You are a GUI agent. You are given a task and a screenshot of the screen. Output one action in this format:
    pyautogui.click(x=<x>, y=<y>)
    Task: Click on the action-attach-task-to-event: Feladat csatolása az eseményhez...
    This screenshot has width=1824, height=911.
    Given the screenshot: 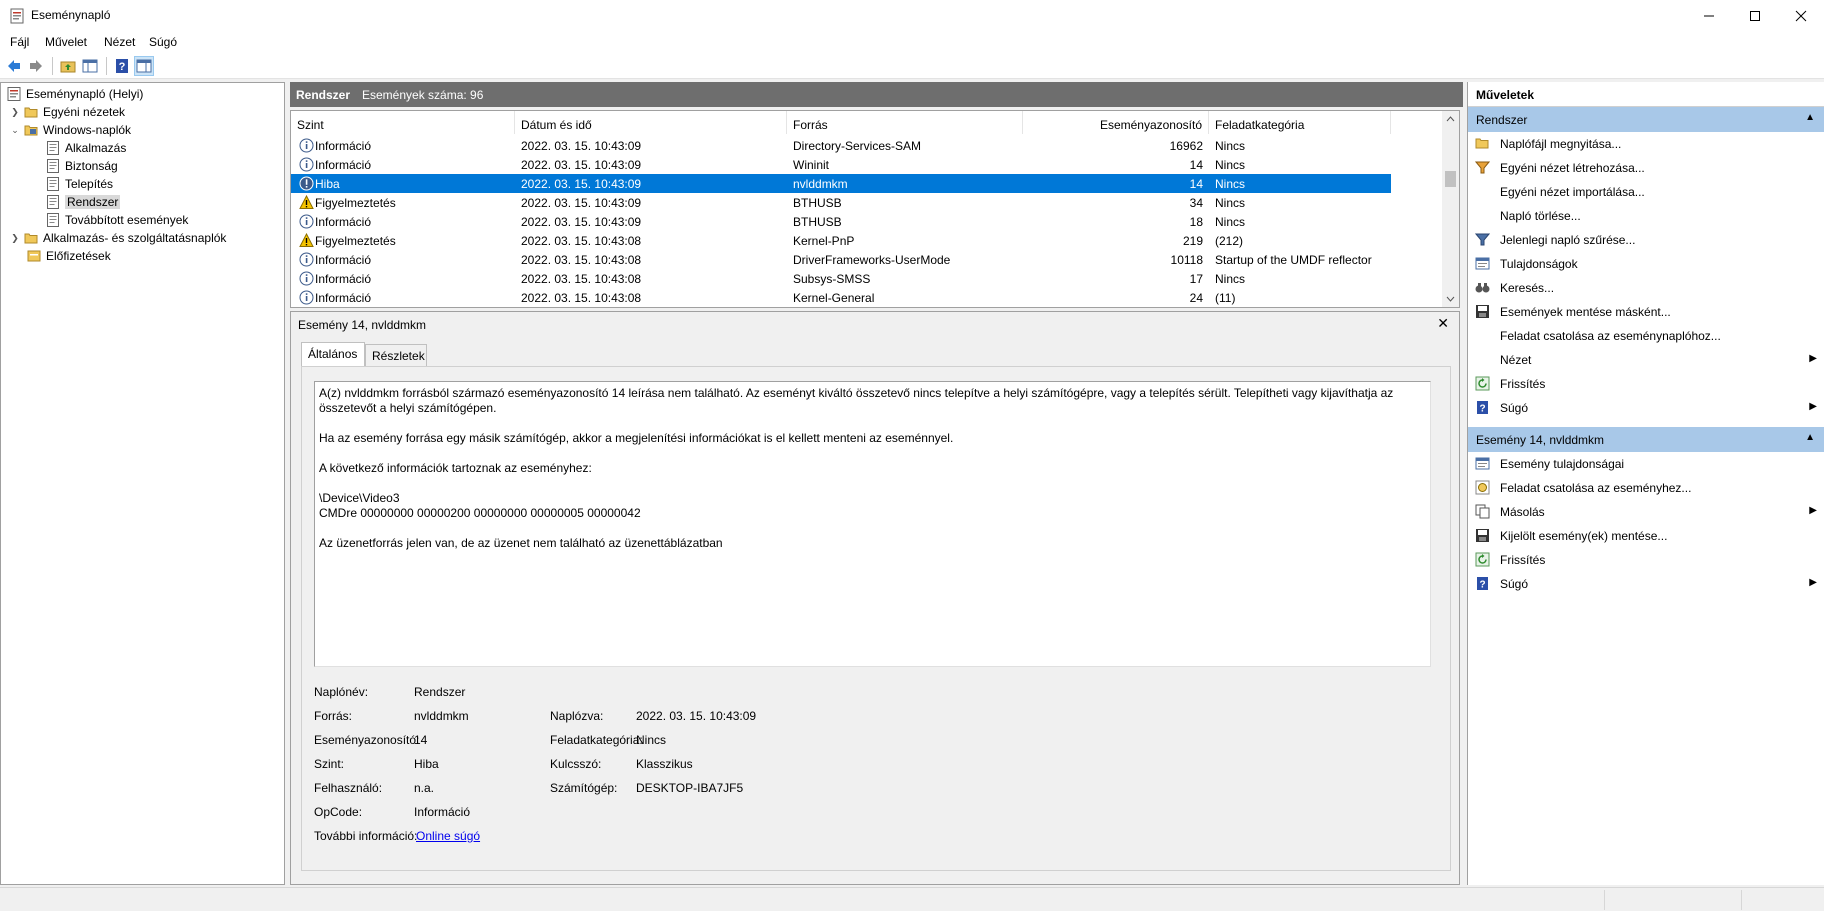 What is the action you would take?
    pyautogui.click(x=1646, y=488)
    